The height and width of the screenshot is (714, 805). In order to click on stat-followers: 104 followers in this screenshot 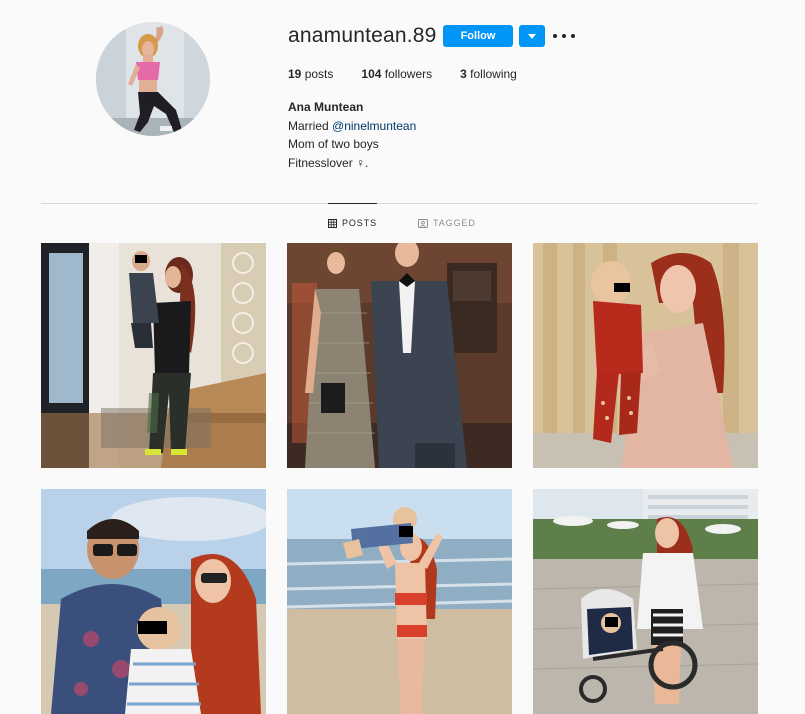, I will do `click(396, 74)`.